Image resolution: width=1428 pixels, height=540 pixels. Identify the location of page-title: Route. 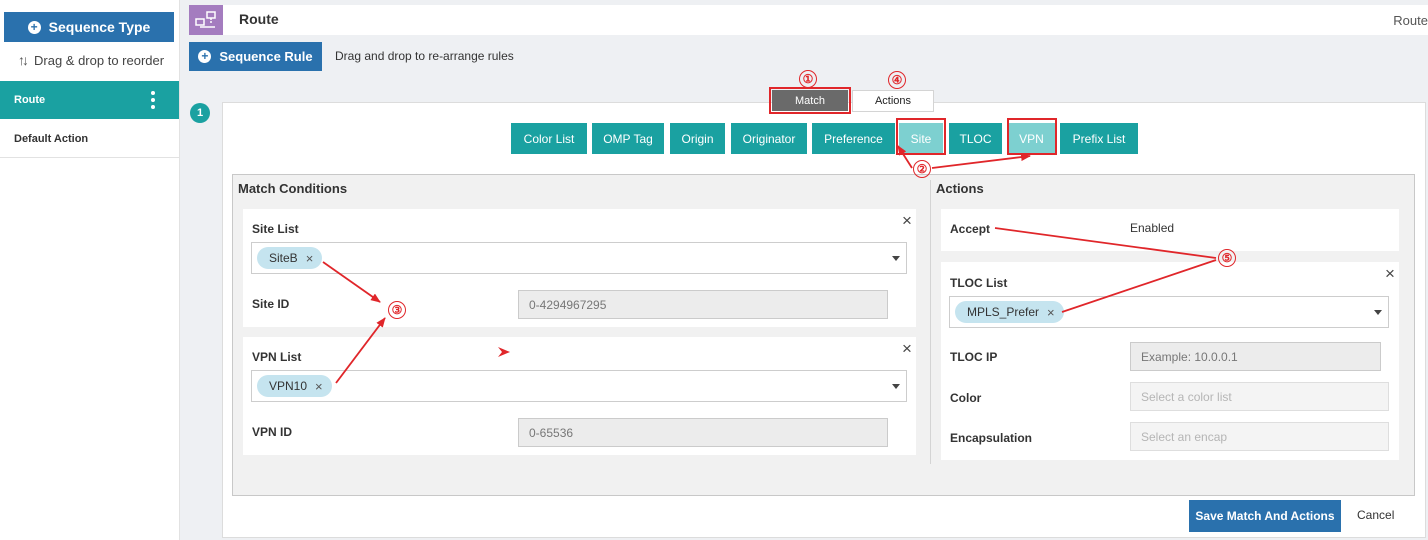
(259, 19).